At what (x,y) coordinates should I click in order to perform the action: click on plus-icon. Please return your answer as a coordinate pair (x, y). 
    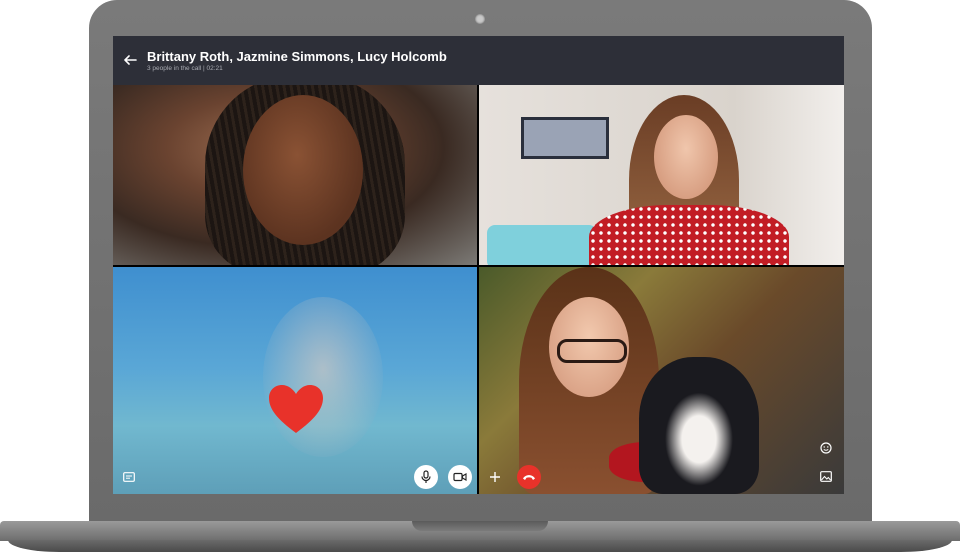
    Looking at the image, I should click on (495, 477).